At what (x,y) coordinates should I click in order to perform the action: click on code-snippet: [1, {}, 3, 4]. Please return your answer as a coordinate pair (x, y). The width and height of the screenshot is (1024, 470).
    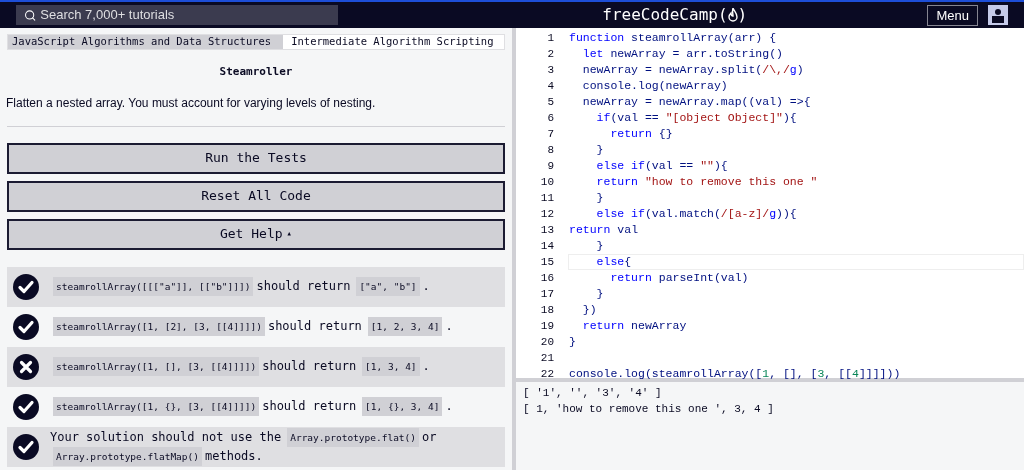
    Looking at the image, I should click on (402, 406).